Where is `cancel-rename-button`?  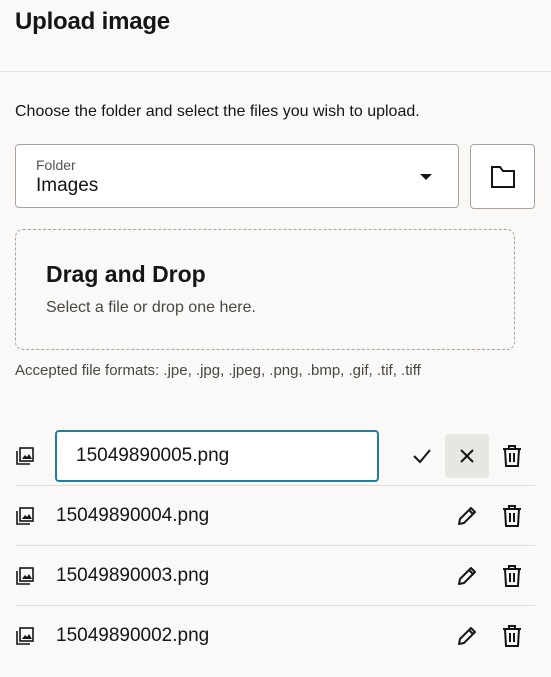 cancel-rename-button is located at coordinates (467, 455).